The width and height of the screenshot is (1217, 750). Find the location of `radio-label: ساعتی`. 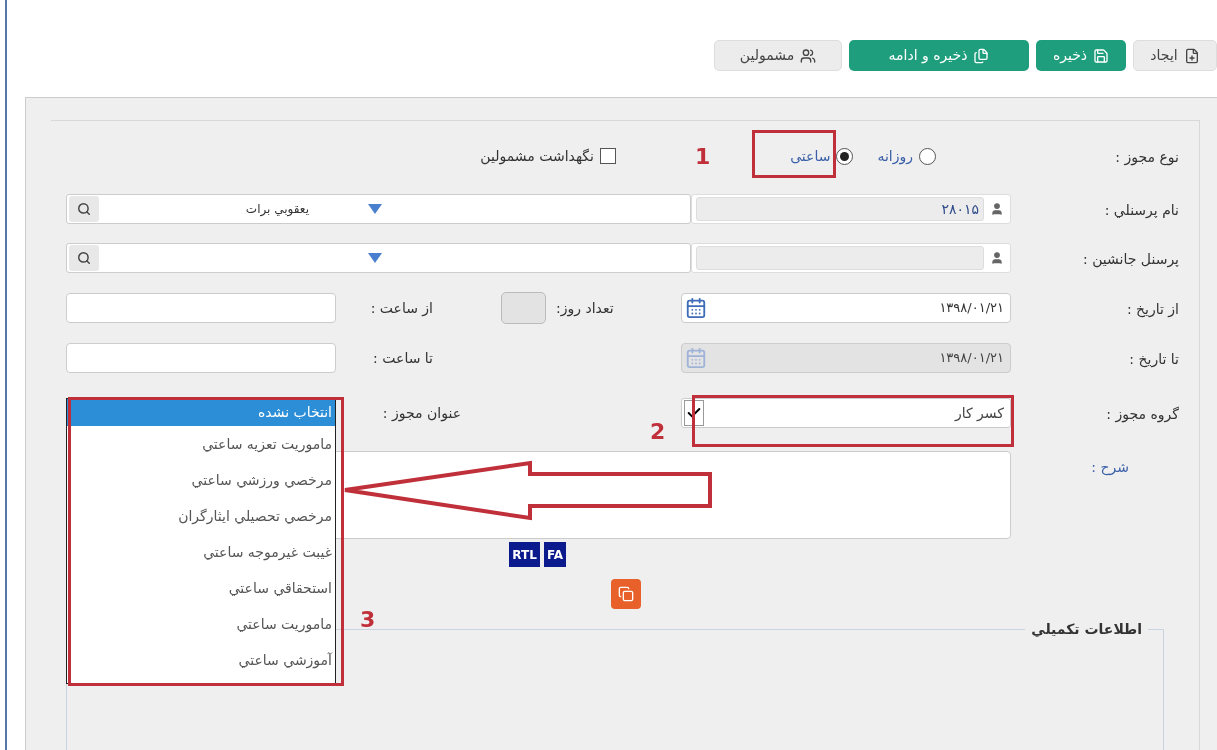

radio-label: ساعتی is located at coordinates (810, 156).